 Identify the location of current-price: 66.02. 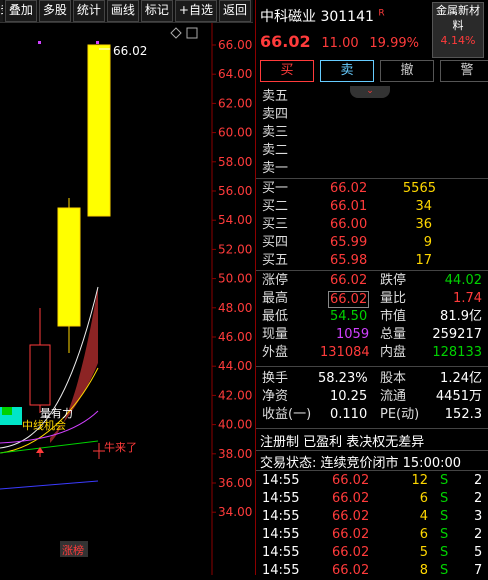
(285, 41).